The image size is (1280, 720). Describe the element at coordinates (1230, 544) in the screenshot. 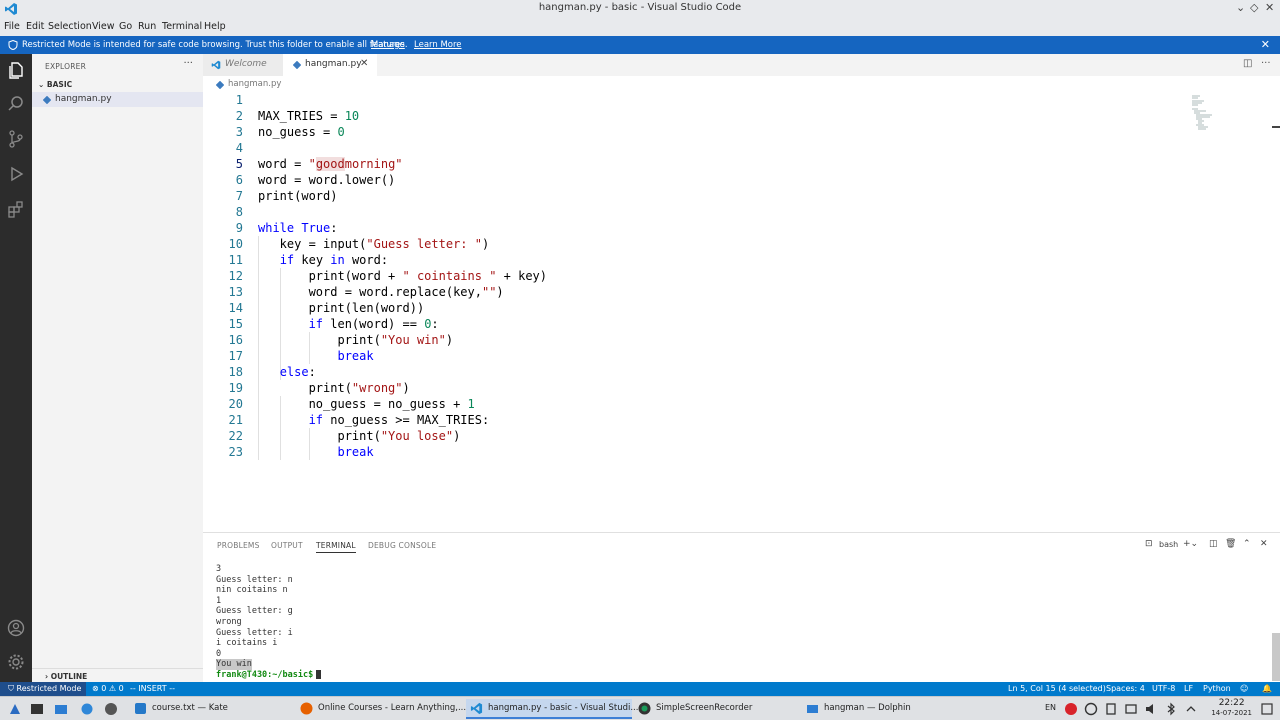

I see `trash-icon: 🗑` at that location.